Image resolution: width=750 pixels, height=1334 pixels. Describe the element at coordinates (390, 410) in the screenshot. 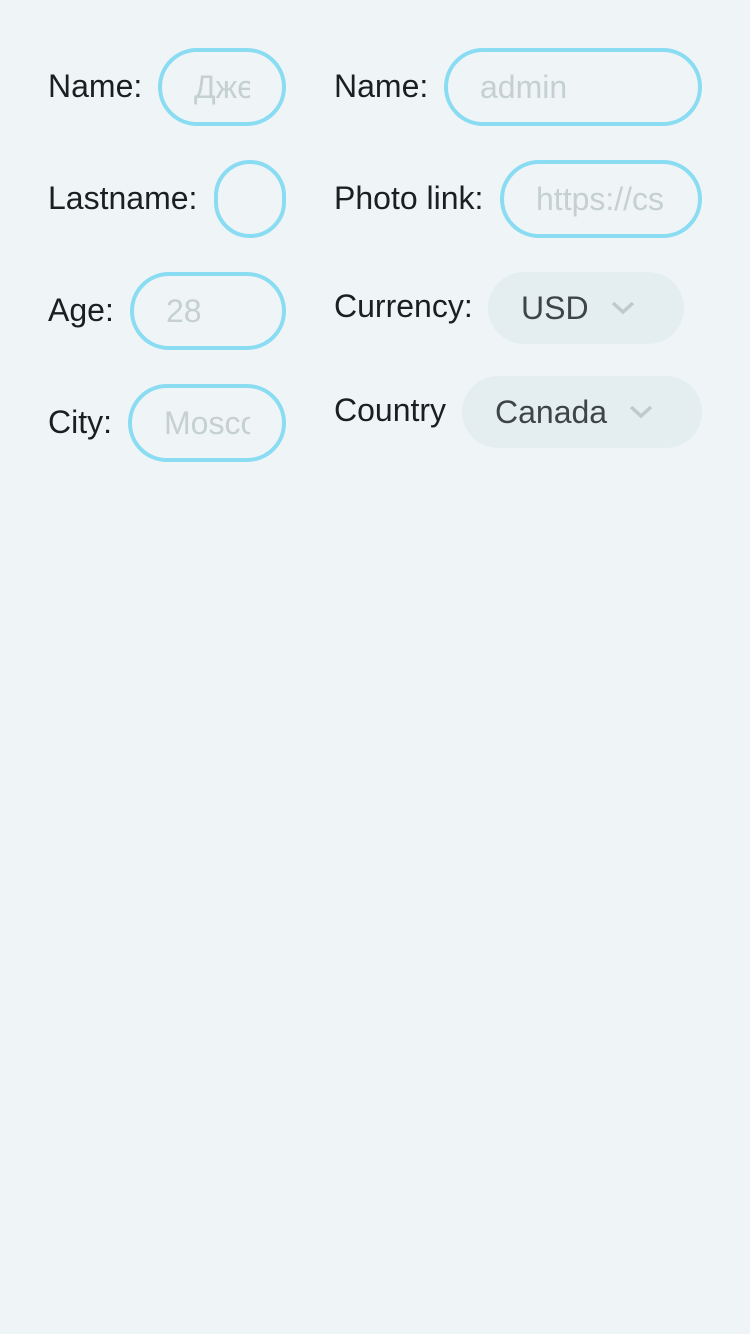

I see `country-label: Country` at that location.